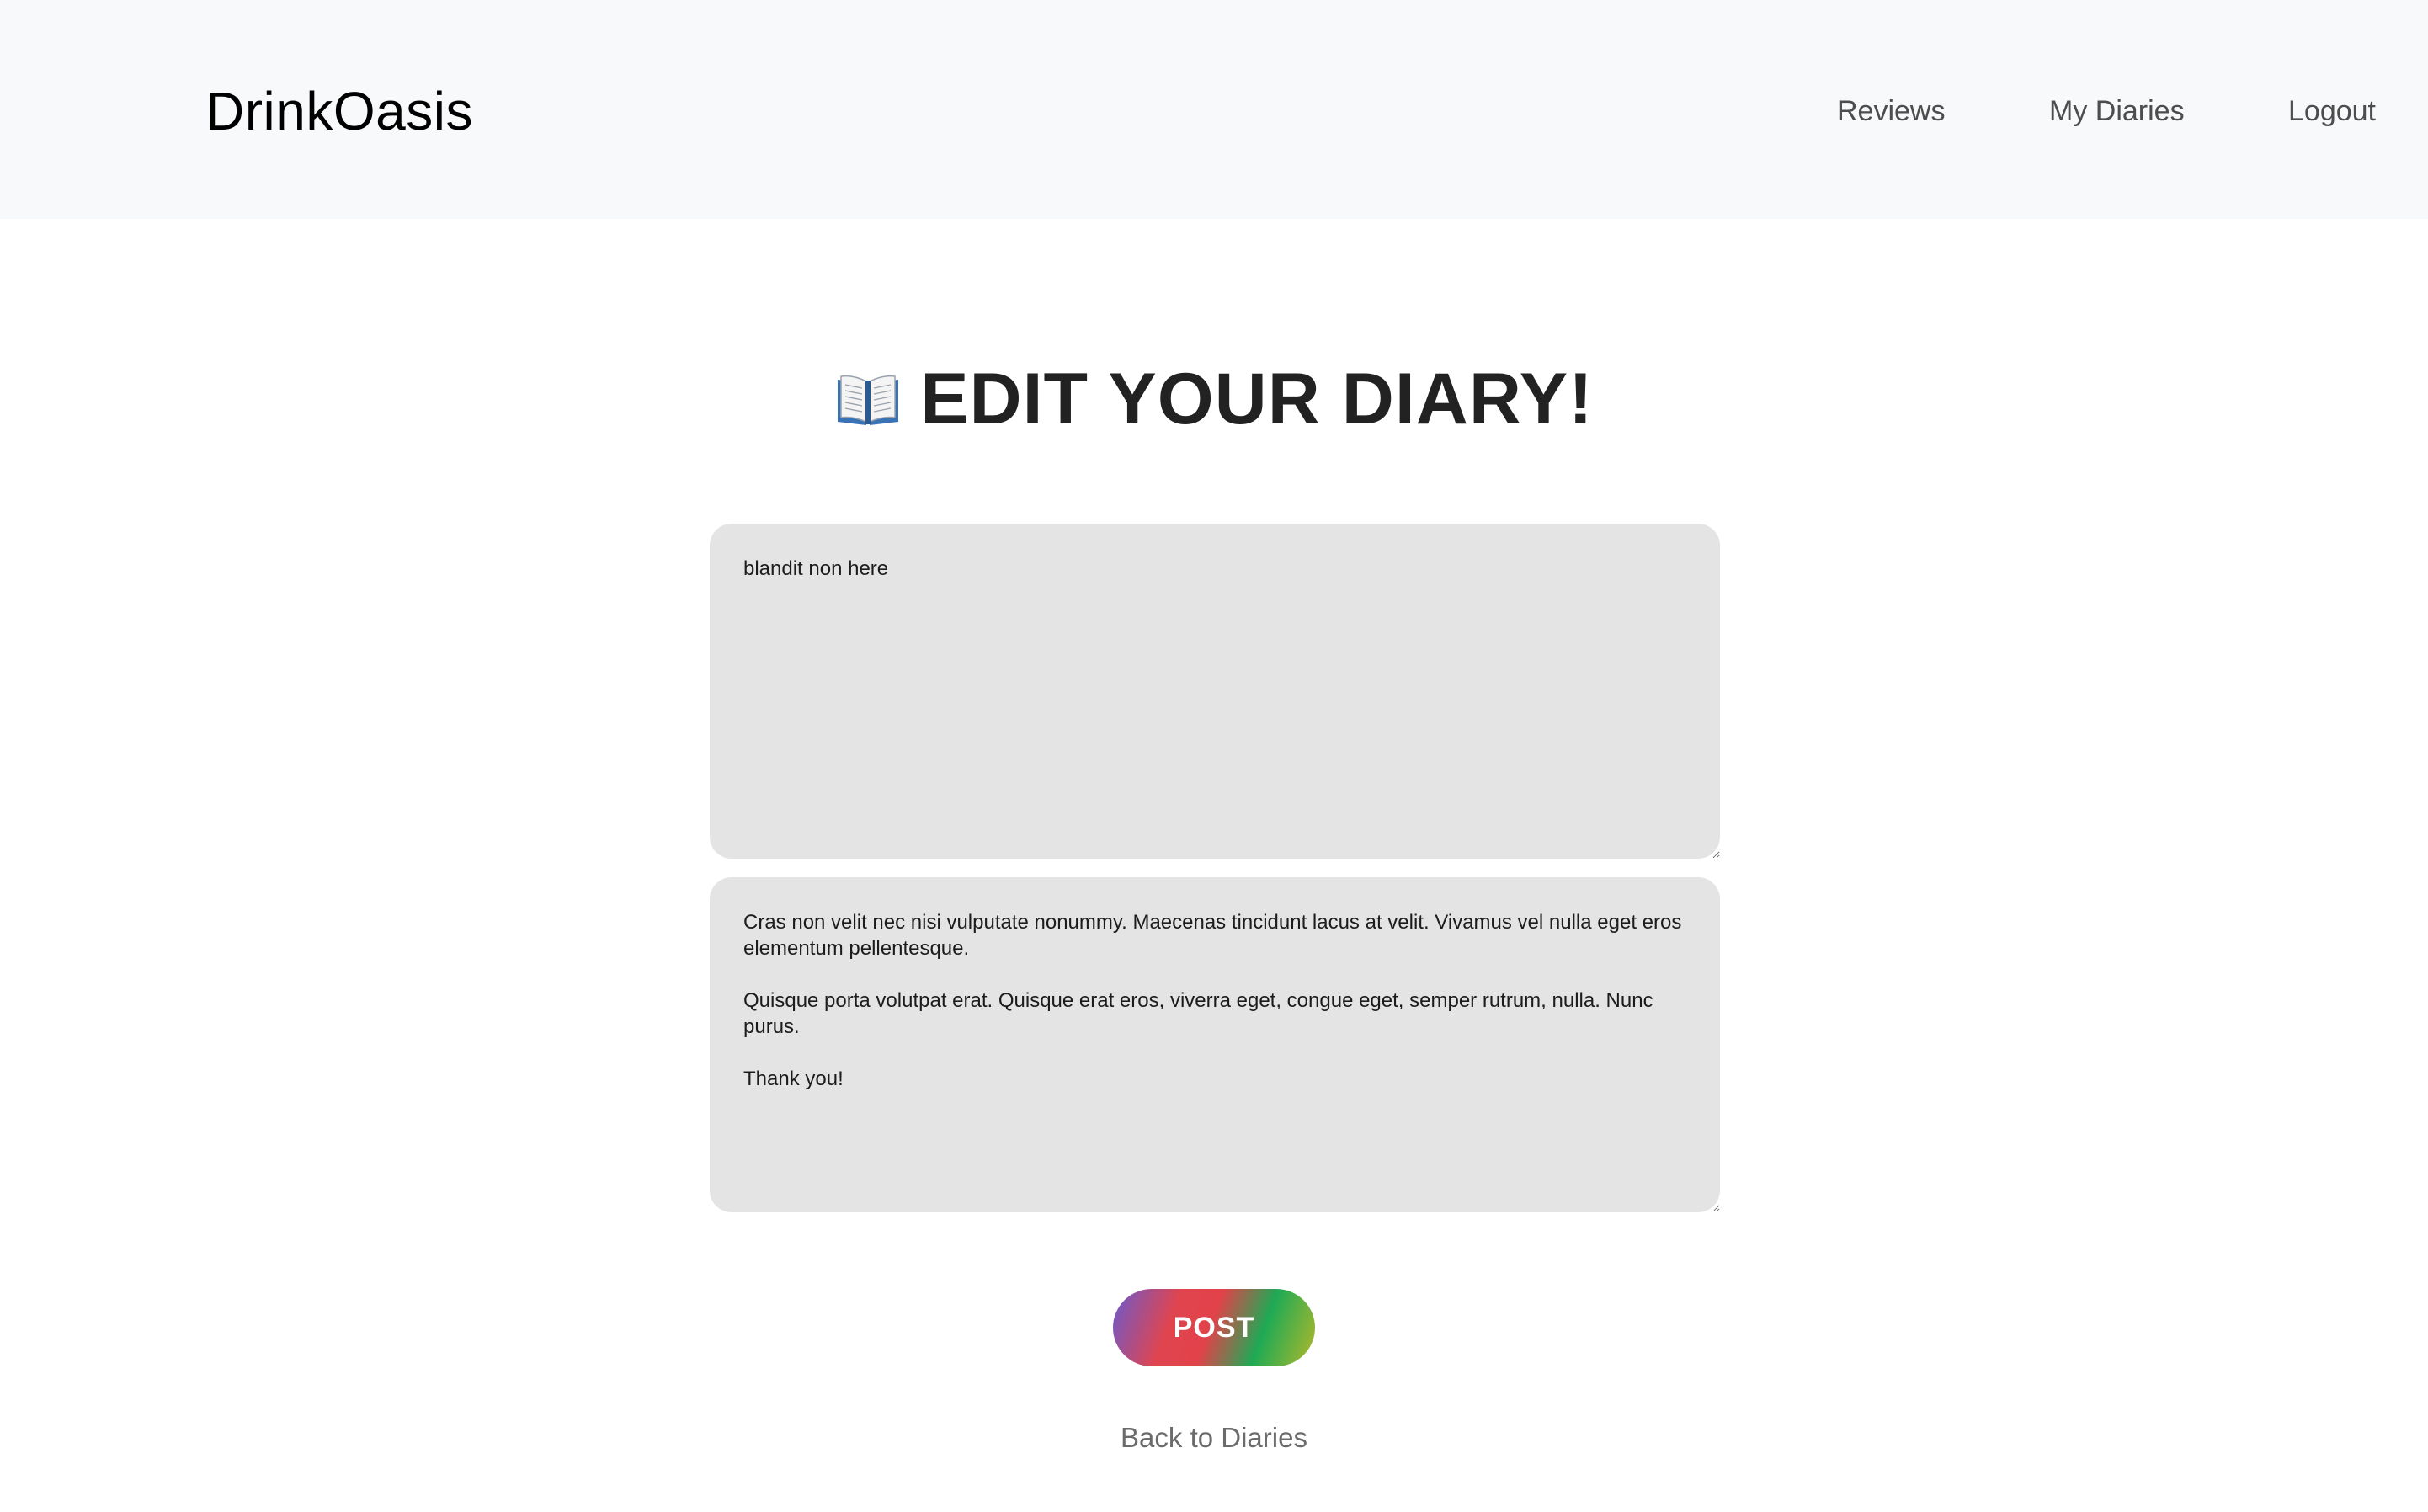  I want to click on diary-body-textarea, so click(1215, 1044).